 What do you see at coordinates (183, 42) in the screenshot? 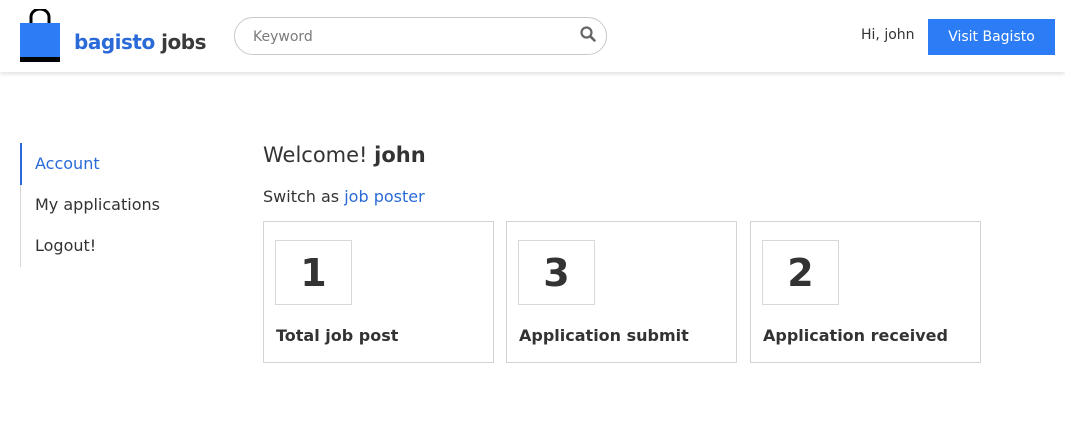
I see `logo-product: jobs` at bounding box center [183, 42].